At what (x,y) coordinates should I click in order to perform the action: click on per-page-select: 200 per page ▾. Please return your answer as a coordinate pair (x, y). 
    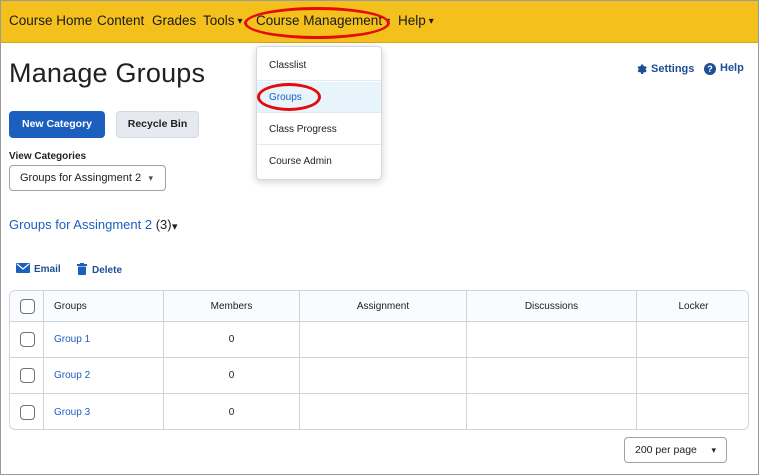
    Looking at the image, I should click on (675, 450).